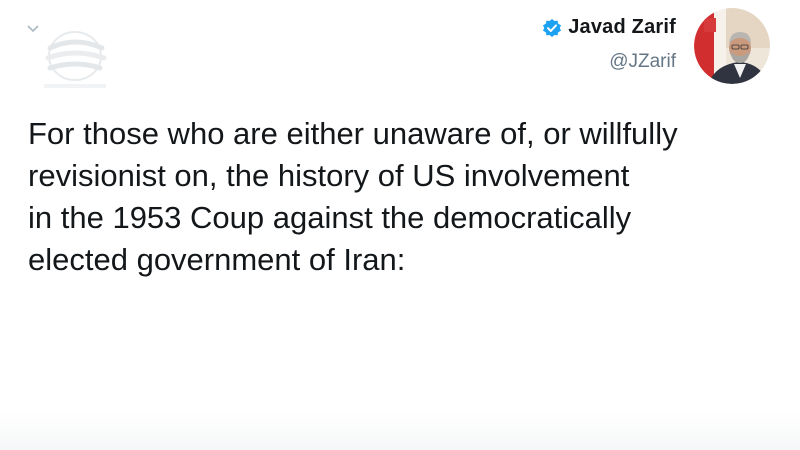 This screenshot has width=800, height=450. What do you see at coordinates (642, 61) in the screenshot?
I see `author-handle: @JZarif` at bounding box center [642, 61].